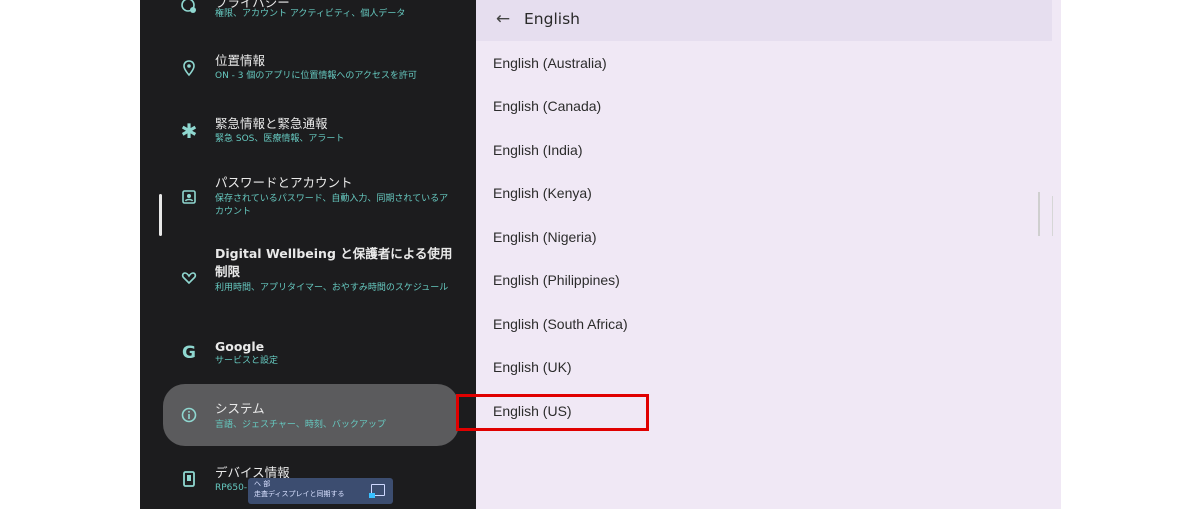 This screenshot has width=1200, height=509. What do you see at coordinates (377, 491) in the screenshot?
I see `screen-sync-icon` at bounding box center [377, 491].